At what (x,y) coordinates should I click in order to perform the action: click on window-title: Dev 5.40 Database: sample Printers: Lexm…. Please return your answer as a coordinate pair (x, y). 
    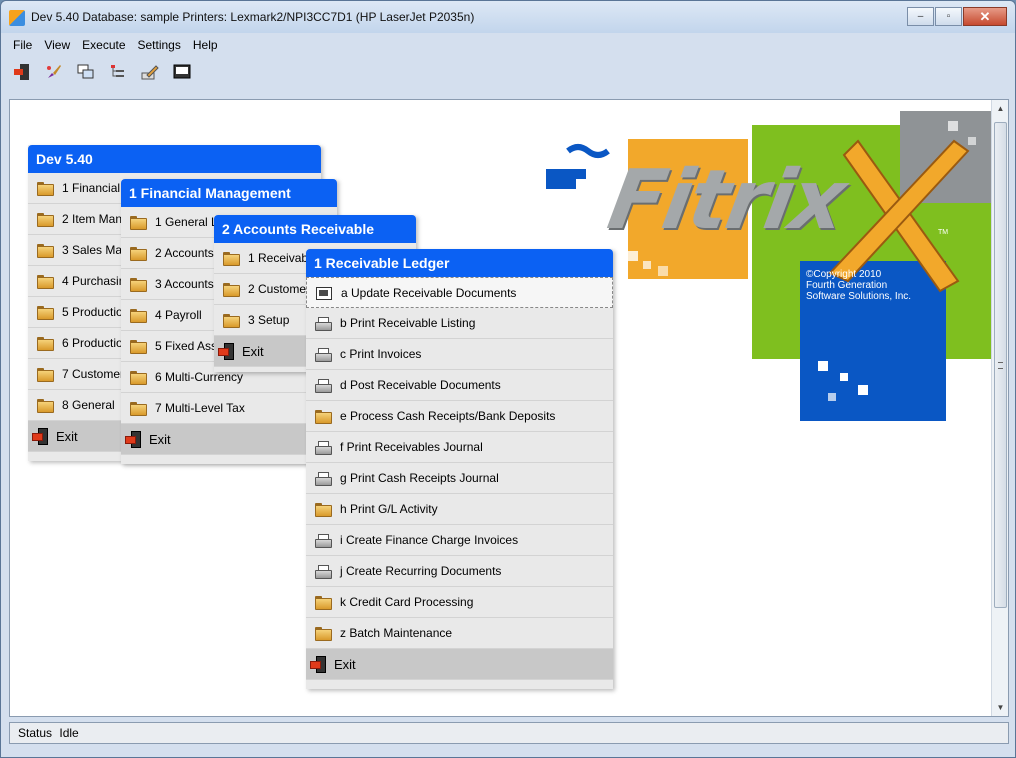
    Looking at the image, I should click on (253, 17).